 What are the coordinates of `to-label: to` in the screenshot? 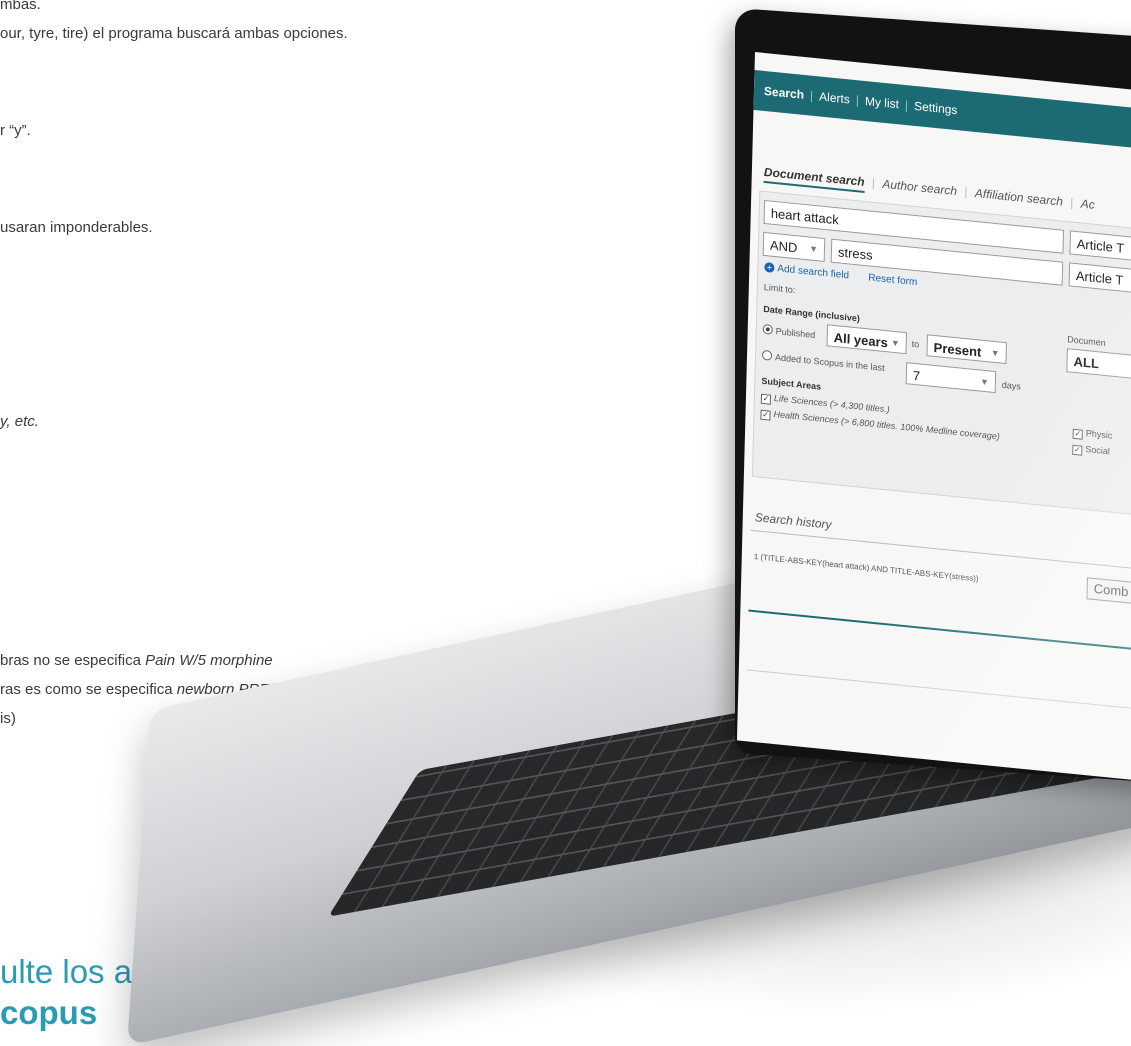 It's located at (915, 344).